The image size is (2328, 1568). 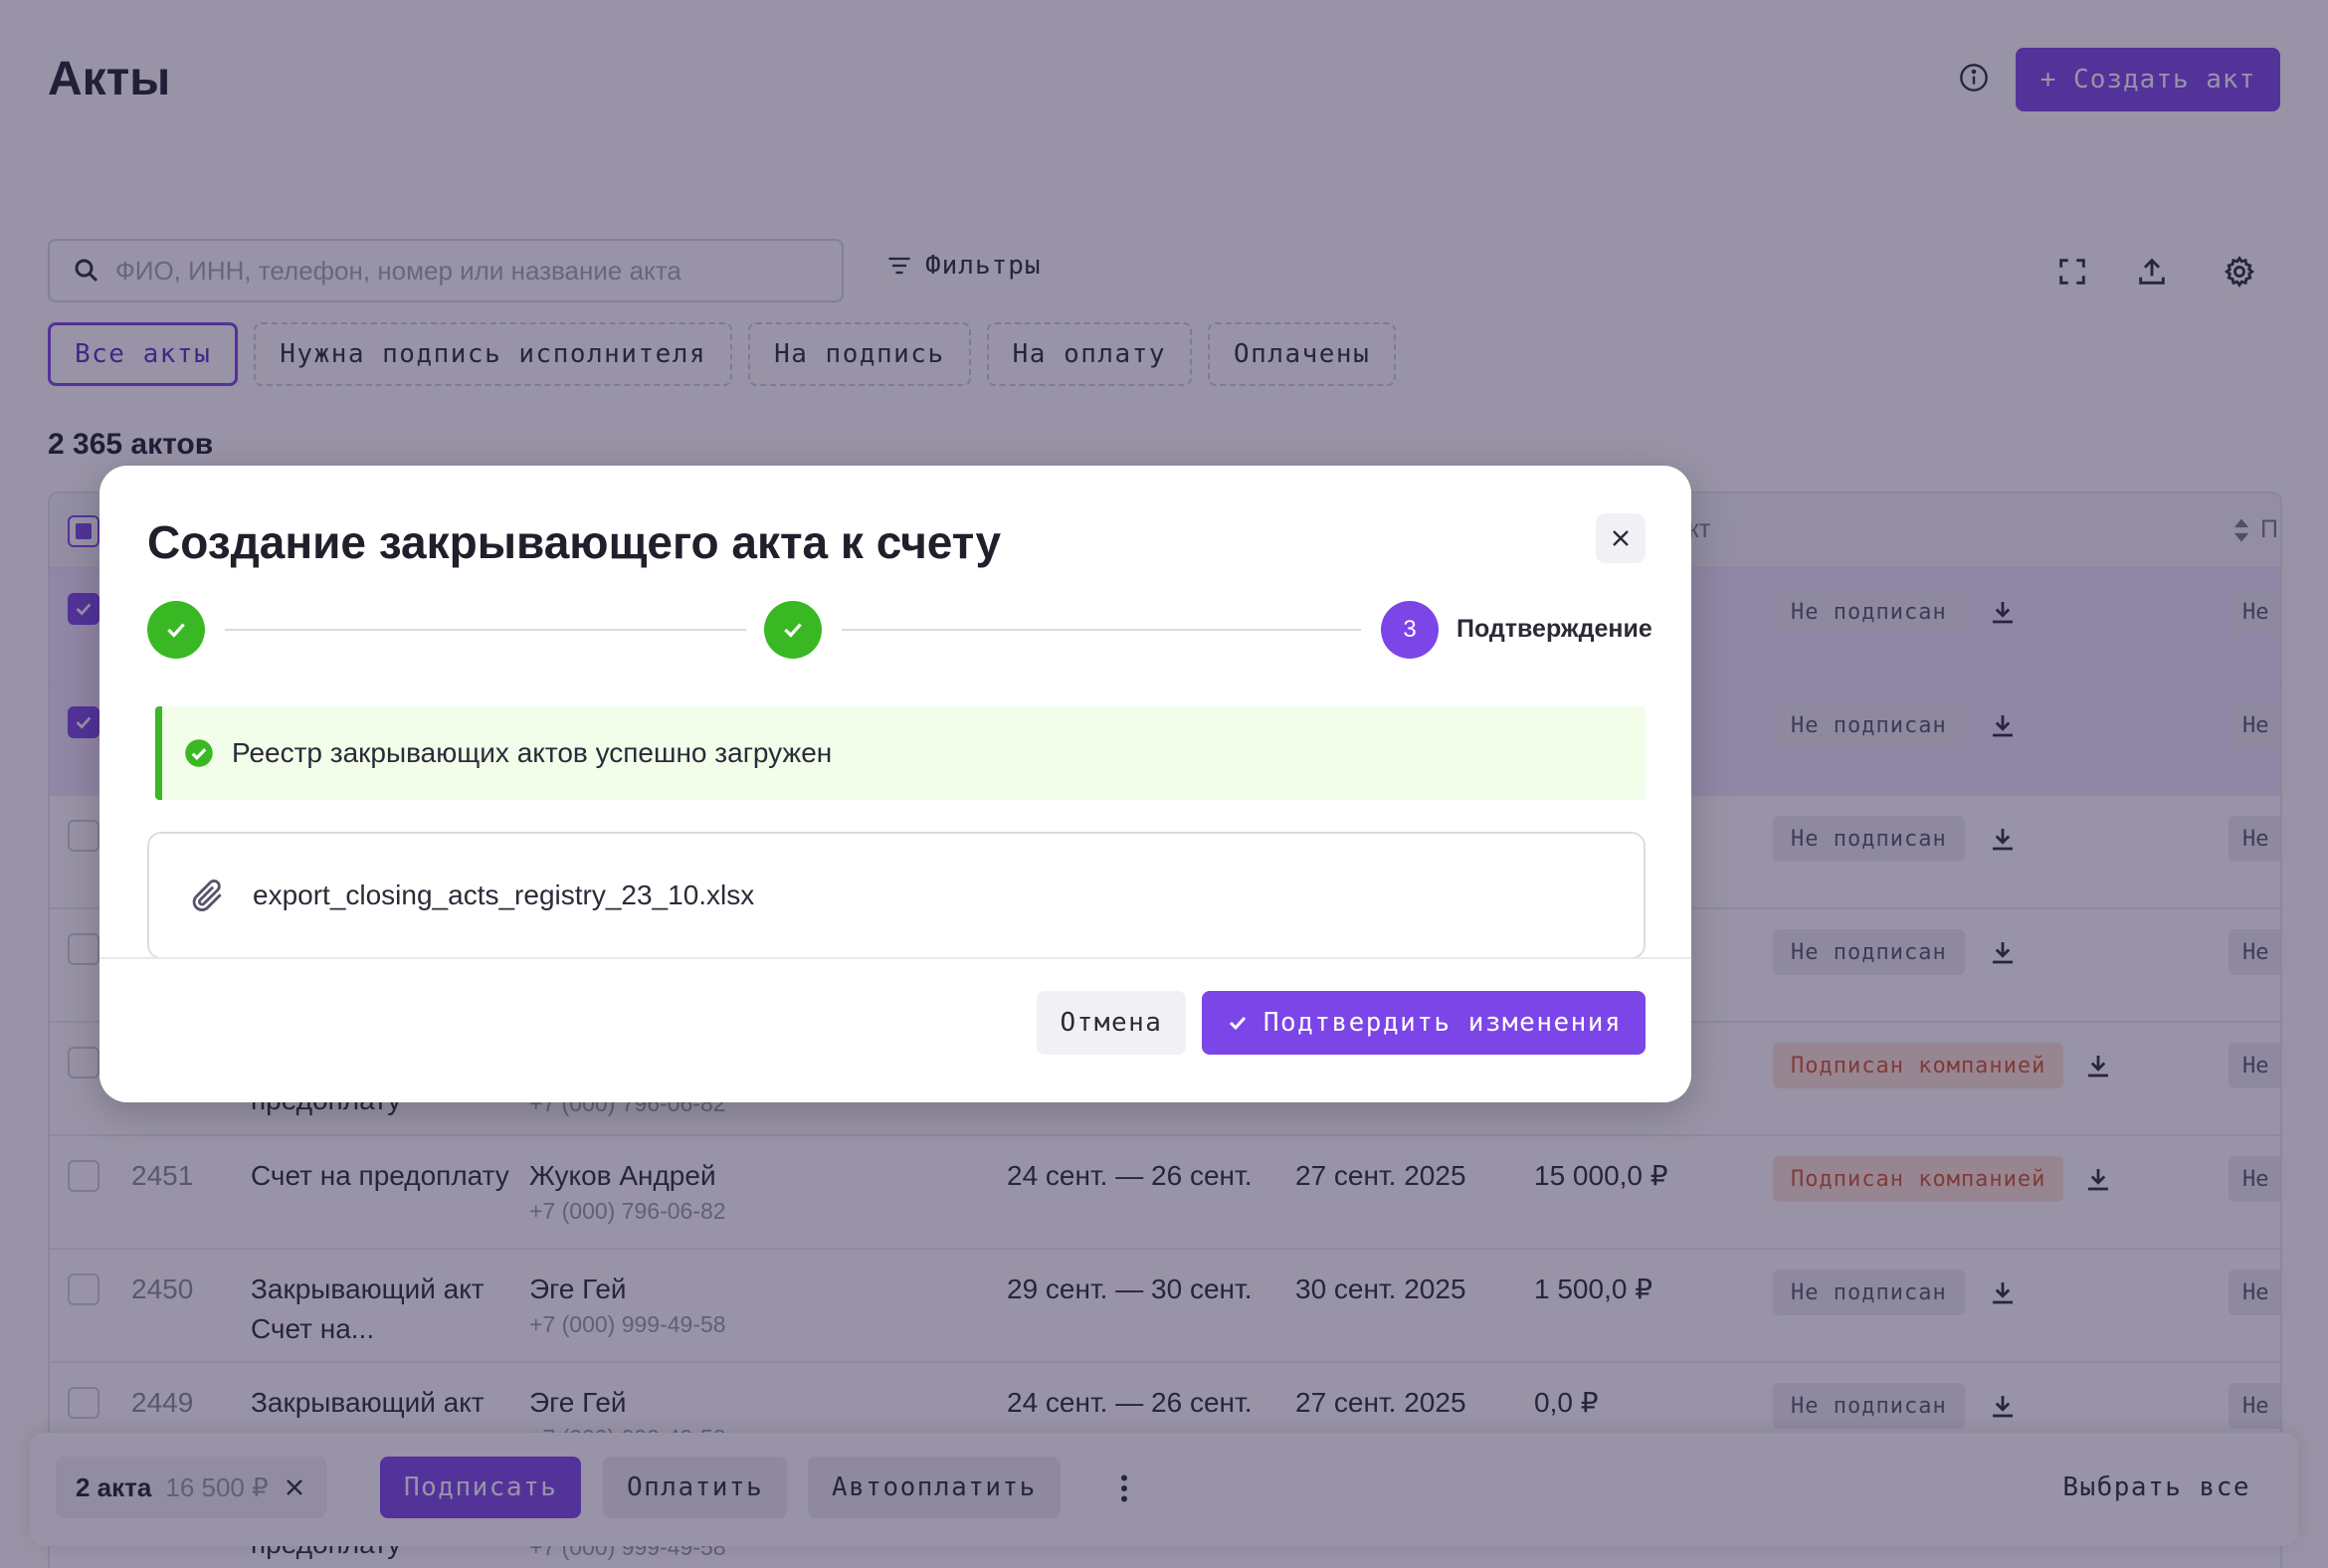 I want to click on step-1-done, so click(x=176, y=630).